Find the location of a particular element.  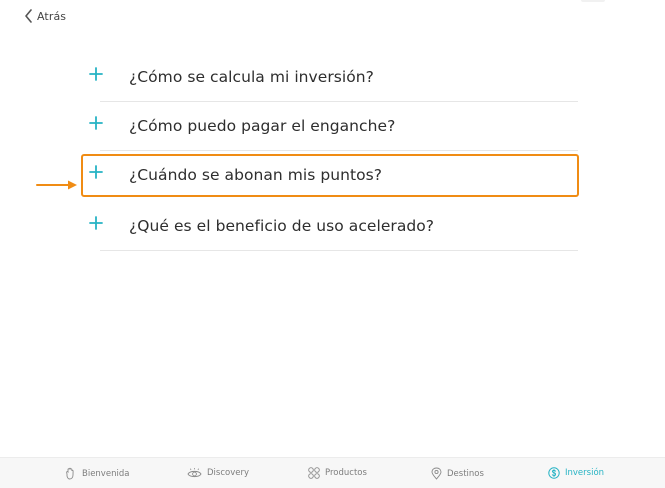

faq-question: ¿Cuándo se abonan mis puntos? is located at coordinates (256, 175).